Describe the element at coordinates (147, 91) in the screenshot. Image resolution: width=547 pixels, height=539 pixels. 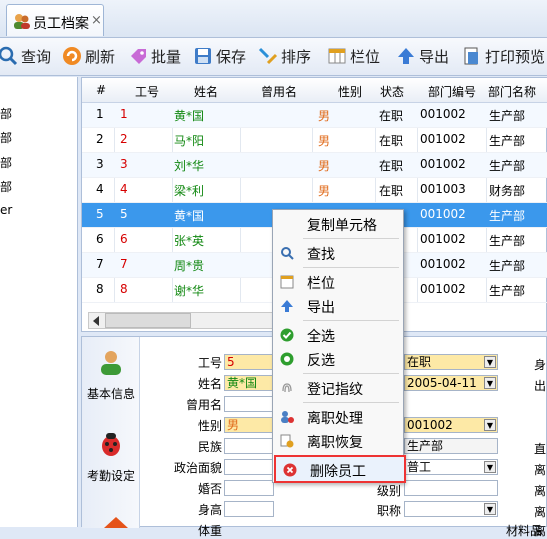
I see `col-id: 工号` at that location.